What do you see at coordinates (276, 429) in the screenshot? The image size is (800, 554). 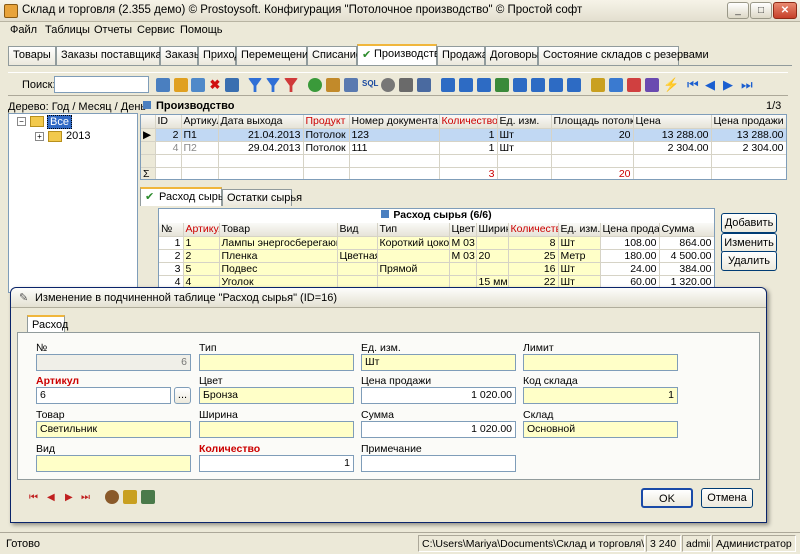 I see `width-field` at bounding box center [276, 429].